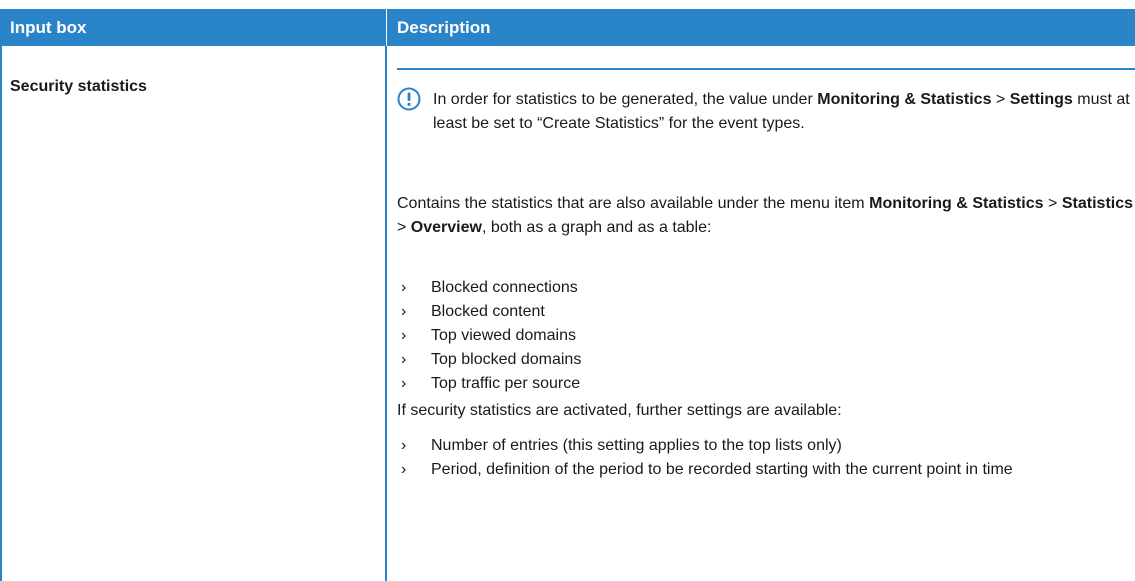 This screenshot has height=581, width=1135. What do you see at coordinates (904, 99) in the screenshot?
I see `note-menu-monitoring: Monitoring & Statistics` at bounding box center [904, 99].